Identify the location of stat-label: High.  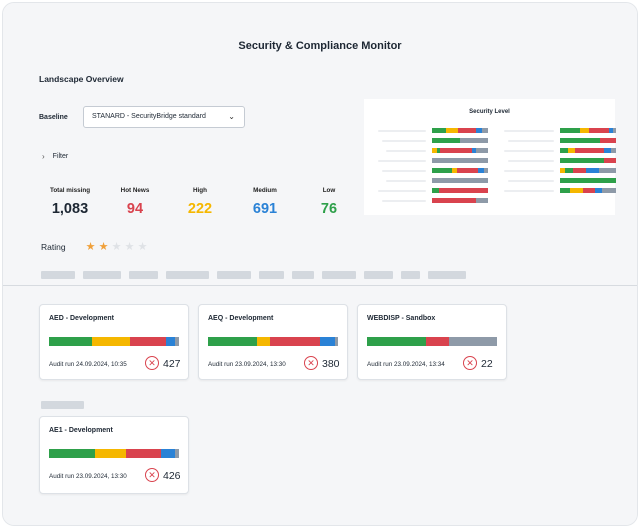
(200, 190).